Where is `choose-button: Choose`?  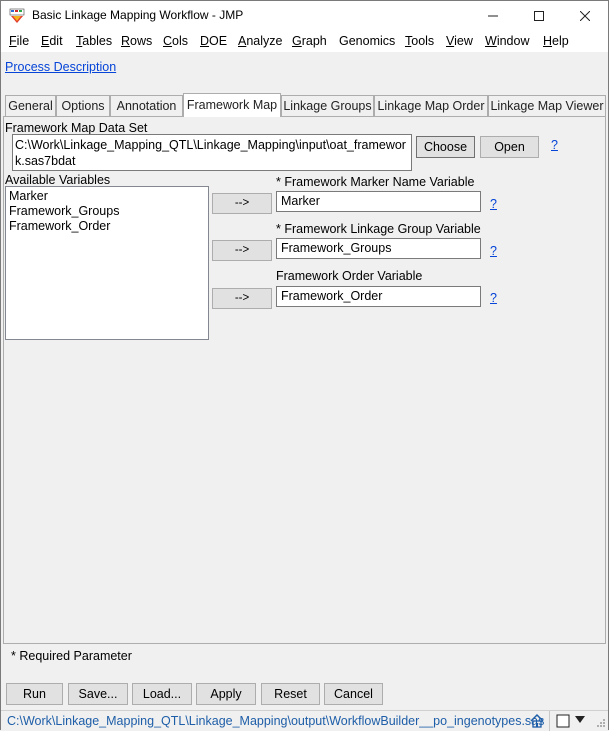
choose-button: Choose is located at coordinates (445, 147).